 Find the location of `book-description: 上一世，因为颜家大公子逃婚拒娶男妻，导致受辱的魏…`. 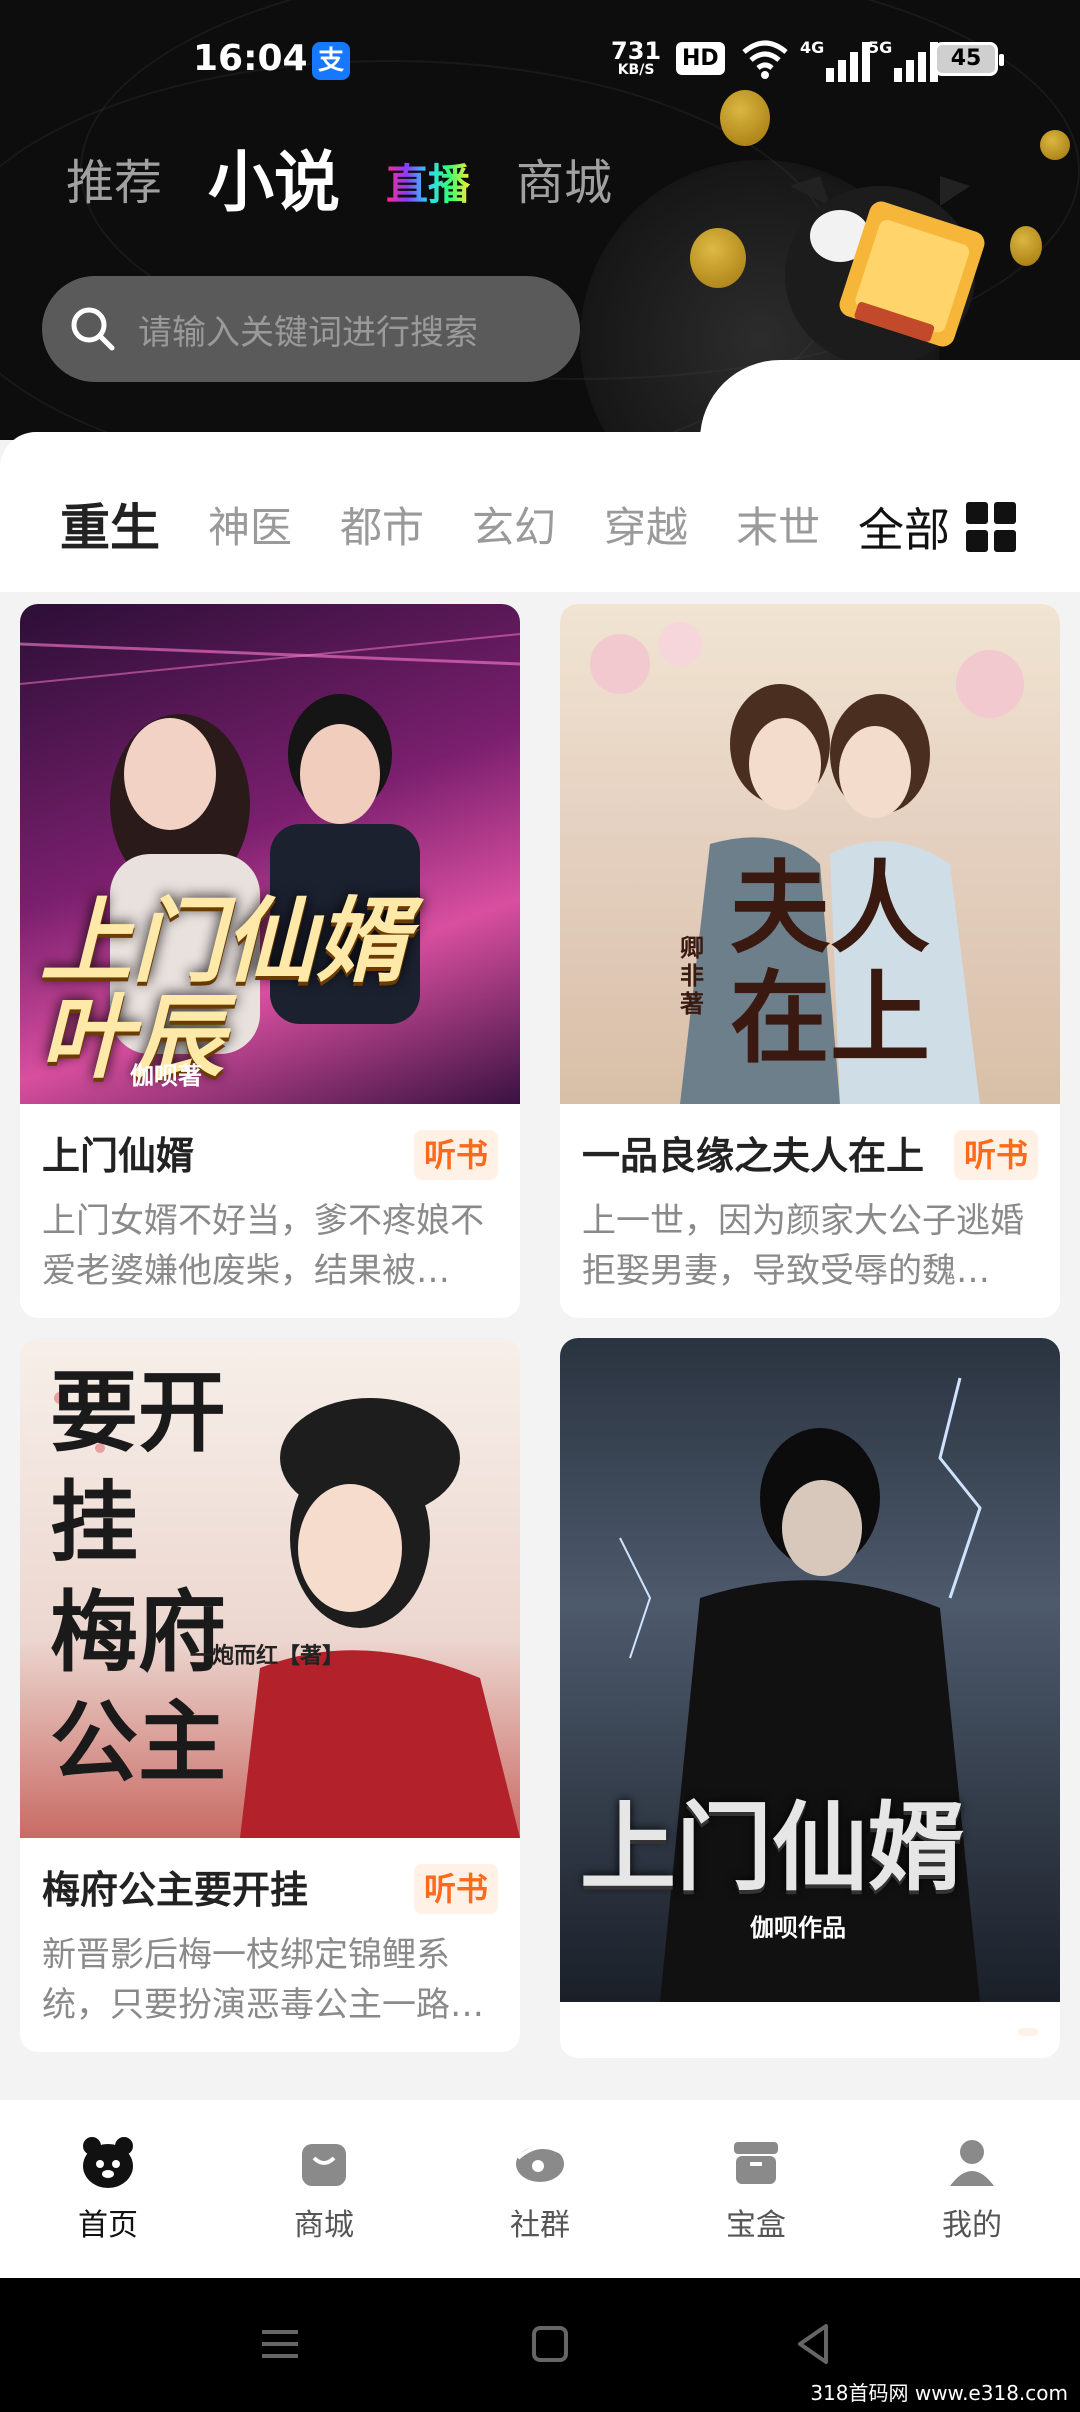

book-description: 上一世，因为颜家大公子逃婚拒娶男妻，导致受辱的魏… is located at coordinates (803, 1246).